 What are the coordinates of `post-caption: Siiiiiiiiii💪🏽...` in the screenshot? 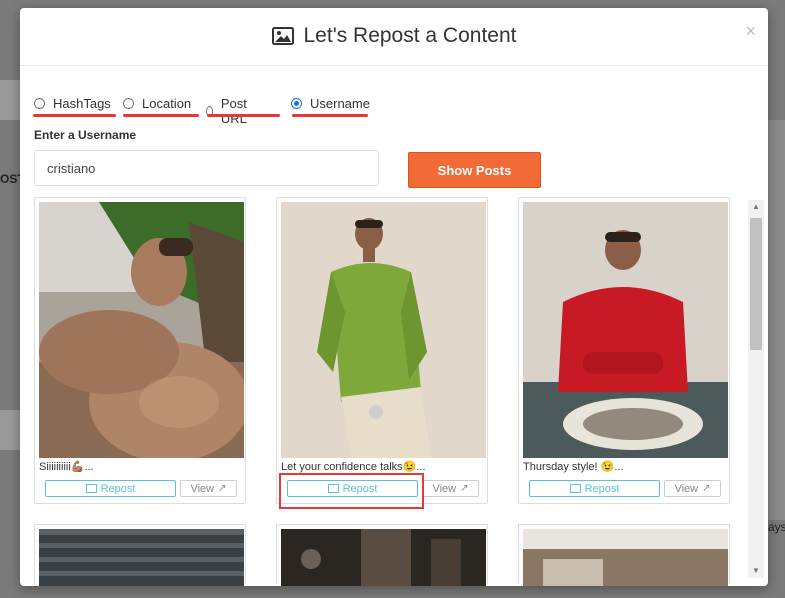 It's located at (66, 467).